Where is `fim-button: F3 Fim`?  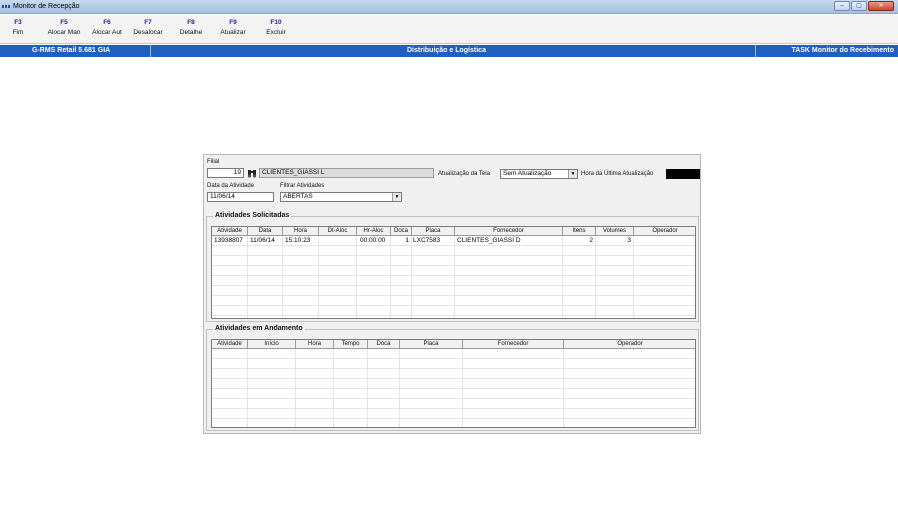 fim-button: F3 Fim is located at coordinates (18, 27).